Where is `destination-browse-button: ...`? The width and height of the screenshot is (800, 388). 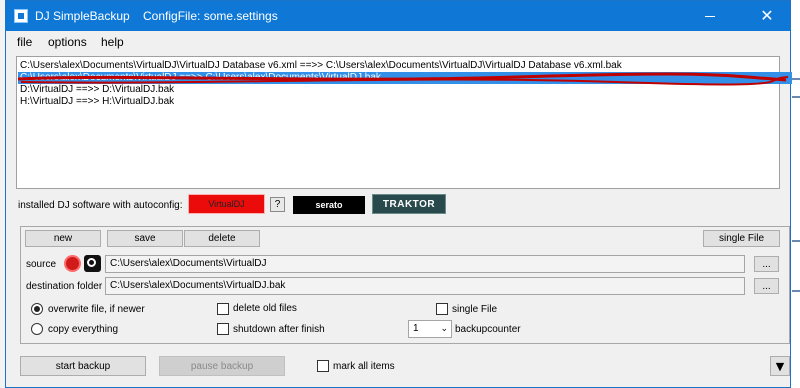 destination-browse-button: ... is located at coordinates (766, 286).